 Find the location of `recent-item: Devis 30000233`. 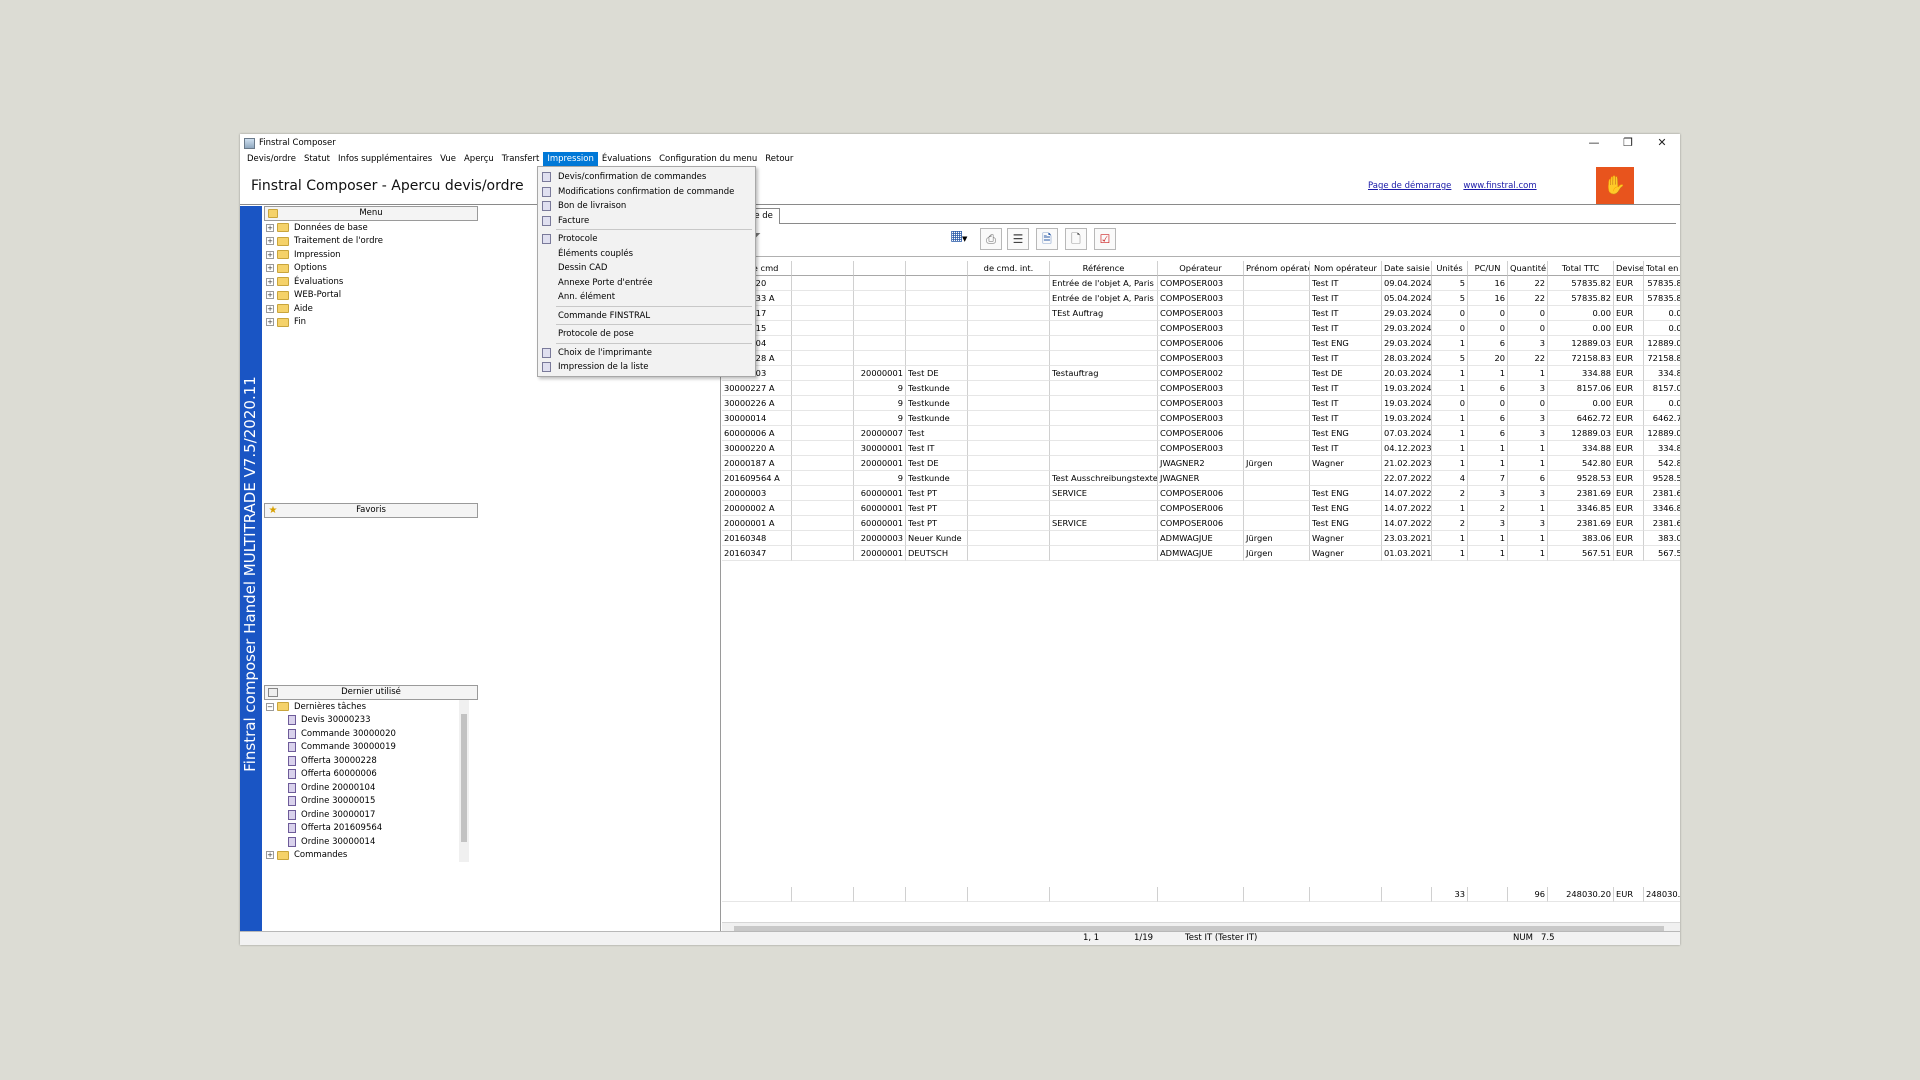

recent-item: Devis 30000233 is located at coordinates (331, 721).